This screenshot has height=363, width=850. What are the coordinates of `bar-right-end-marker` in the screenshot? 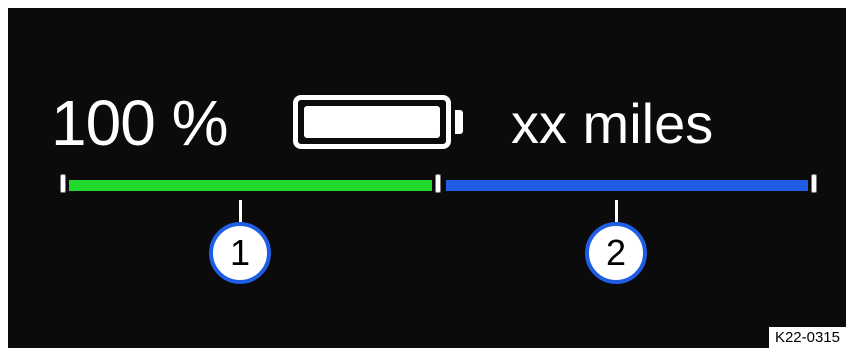 It's located at (814, 183).